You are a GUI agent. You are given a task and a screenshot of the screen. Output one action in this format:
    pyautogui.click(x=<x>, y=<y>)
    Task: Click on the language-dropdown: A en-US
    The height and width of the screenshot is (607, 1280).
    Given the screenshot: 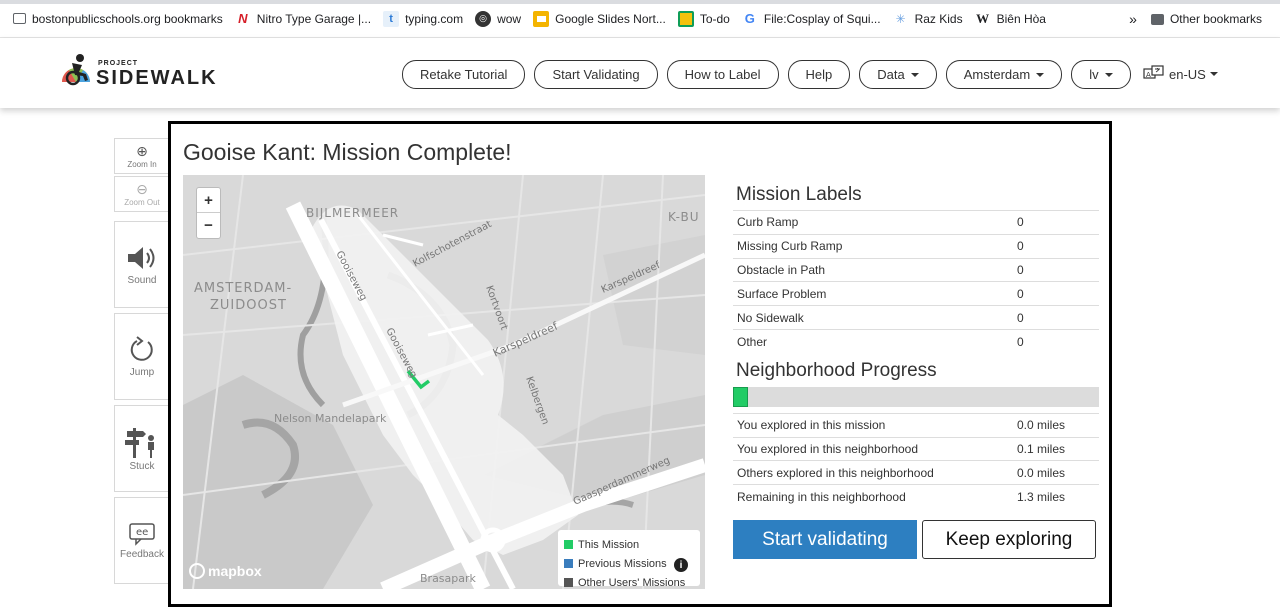 What is the action you would take?
    pyautogui.click(x=1180, y=74)
    